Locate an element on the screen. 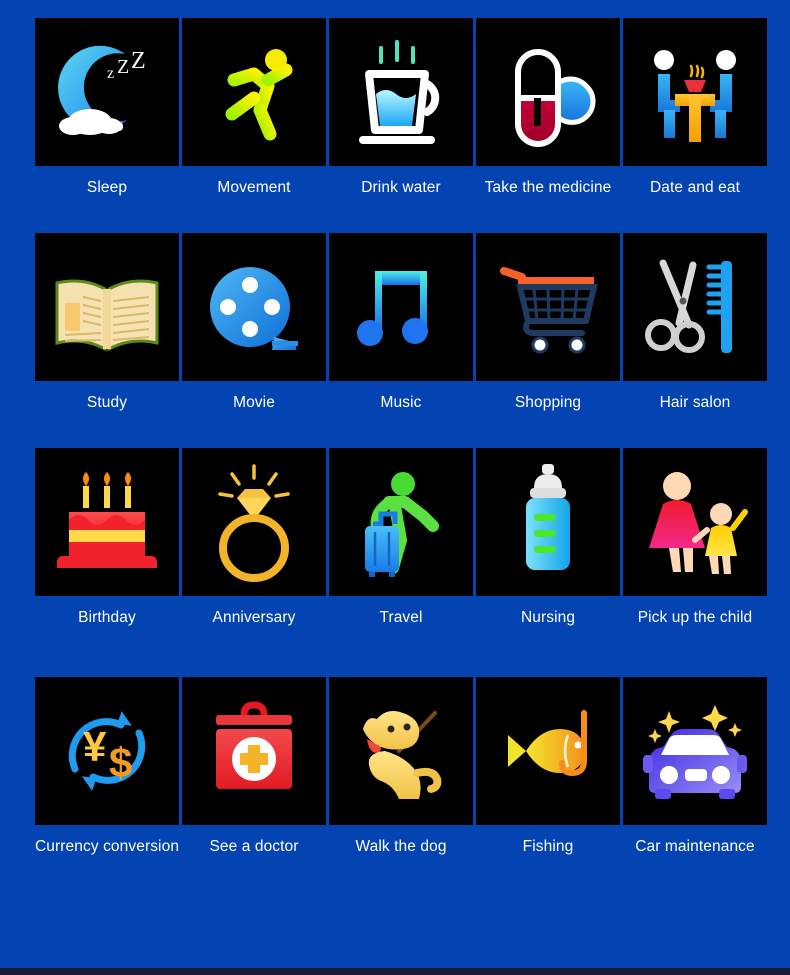 The height and width of the screenshot is (975, 790). pills-capsule-icon is located at coordinates (555, 98).